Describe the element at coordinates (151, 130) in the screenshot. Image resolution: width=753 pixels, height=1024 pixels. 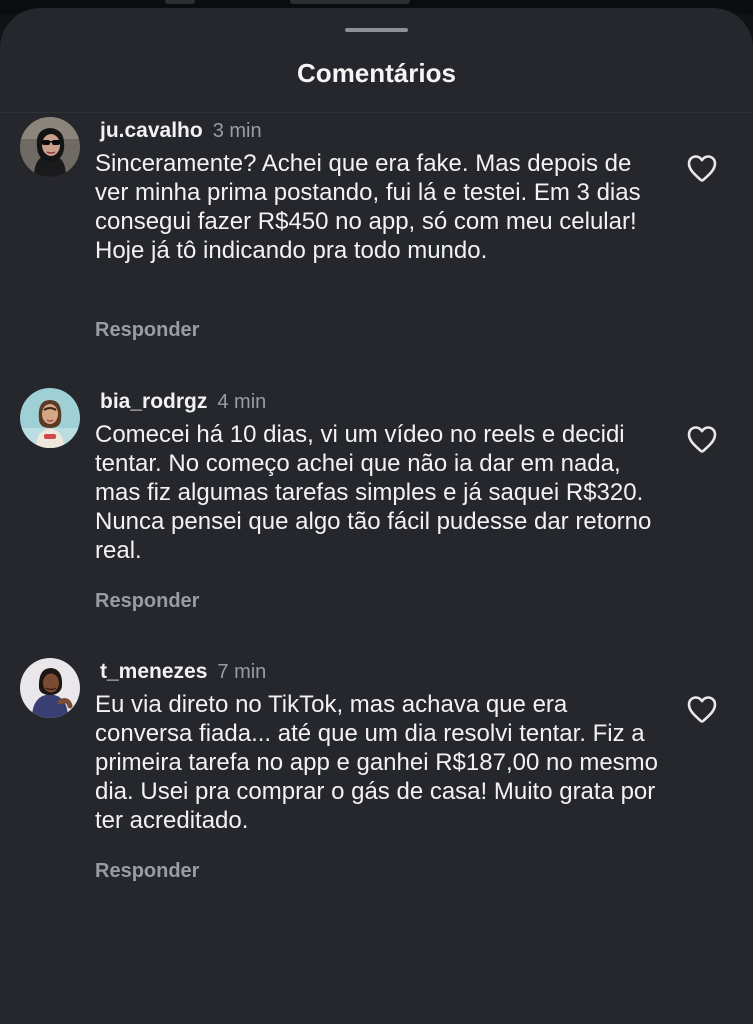
I see `comment-username: ju.cavalho` at that location.